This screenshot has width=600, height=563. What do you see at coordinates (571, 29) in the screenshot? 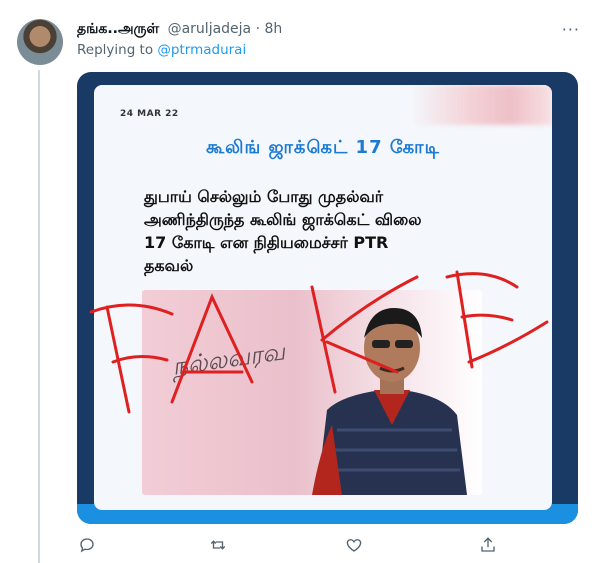
I see `more-icon: ···` at bounding box center [571, 29].